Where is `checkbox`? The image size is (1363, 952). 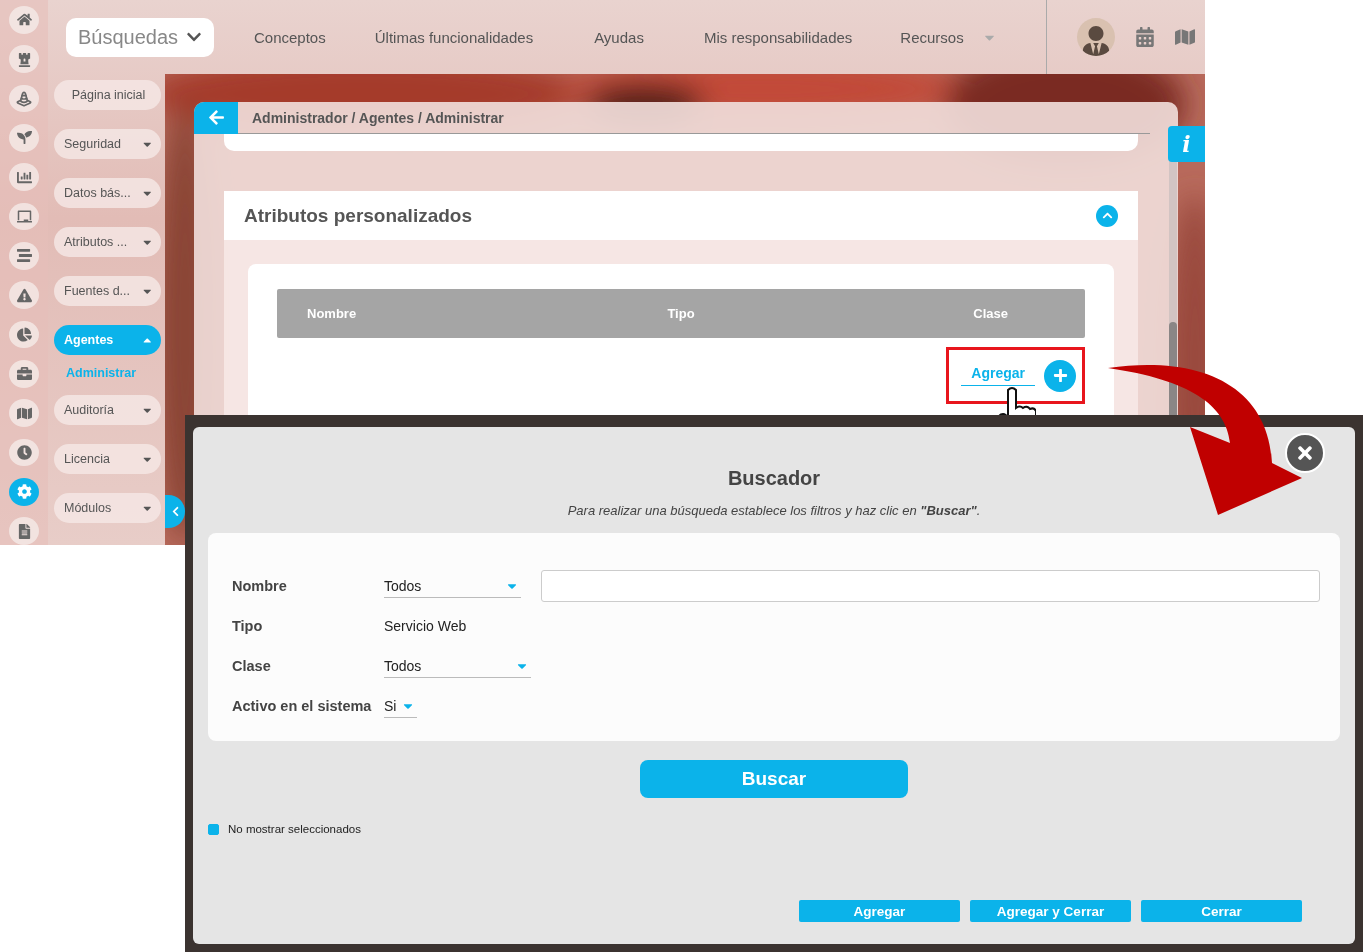 checkbox is located at coordinates (213, 829).